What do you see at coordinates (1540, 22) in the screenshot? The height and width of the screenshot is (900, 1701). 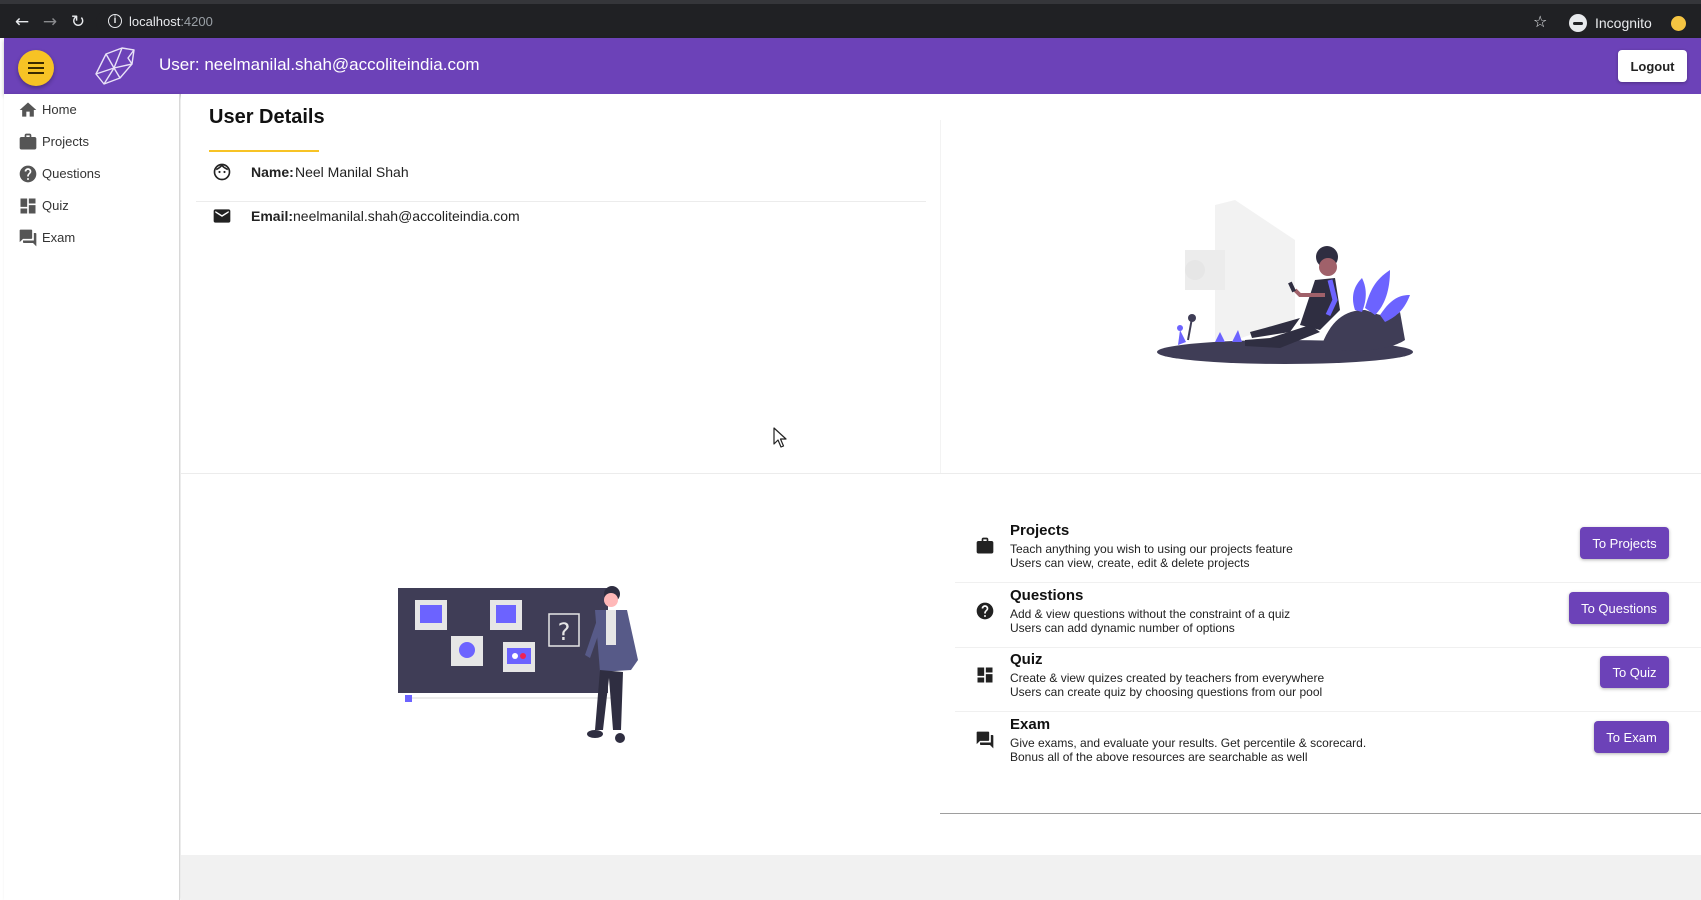 I see `bookmark-star-icon: ☆` at bounding box center [1540, 22].